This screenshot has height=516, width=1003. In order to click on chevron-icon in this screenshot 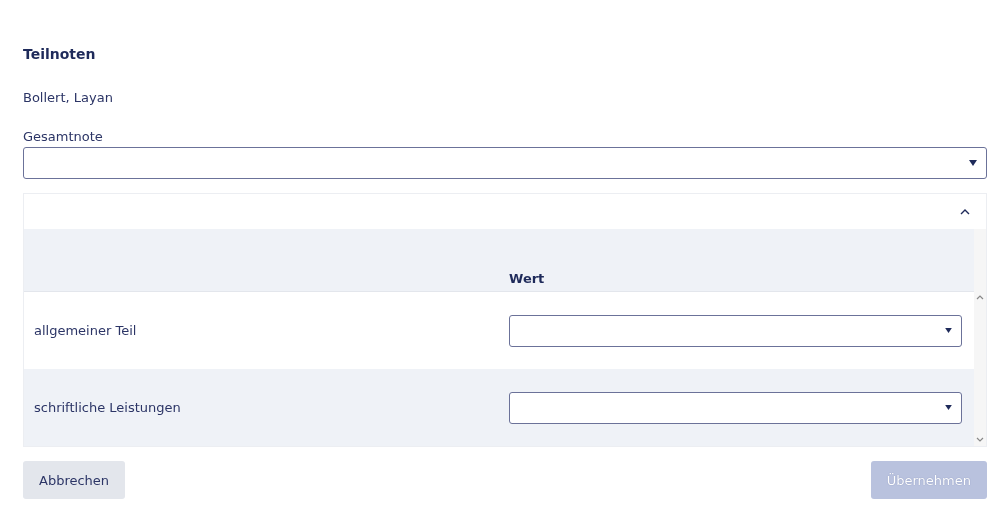, I will do `click(965, 211)`.